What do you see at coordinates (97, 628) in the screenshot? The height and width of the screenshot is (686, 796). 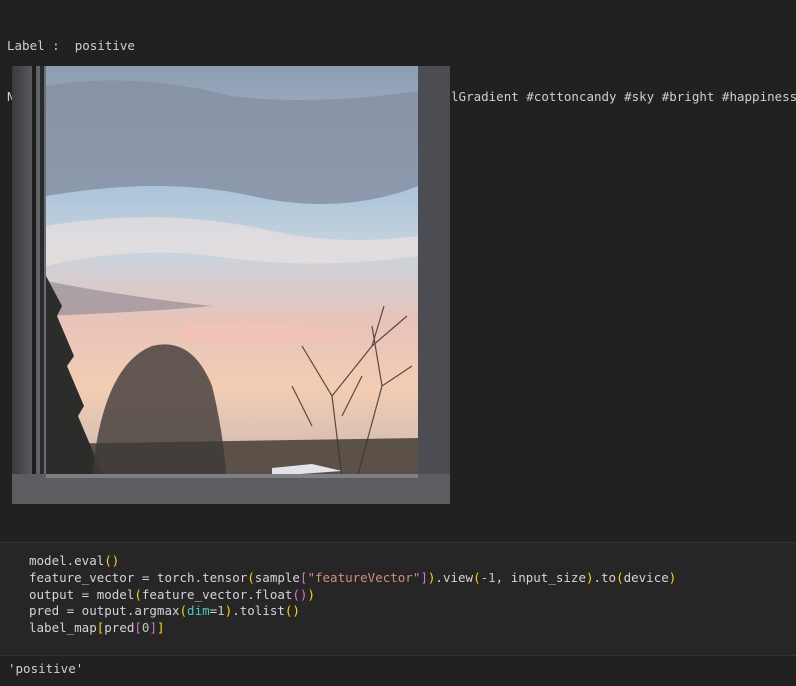 I see `code-line-5: label_map[pred[0]]` at bounding box center [97, 628].